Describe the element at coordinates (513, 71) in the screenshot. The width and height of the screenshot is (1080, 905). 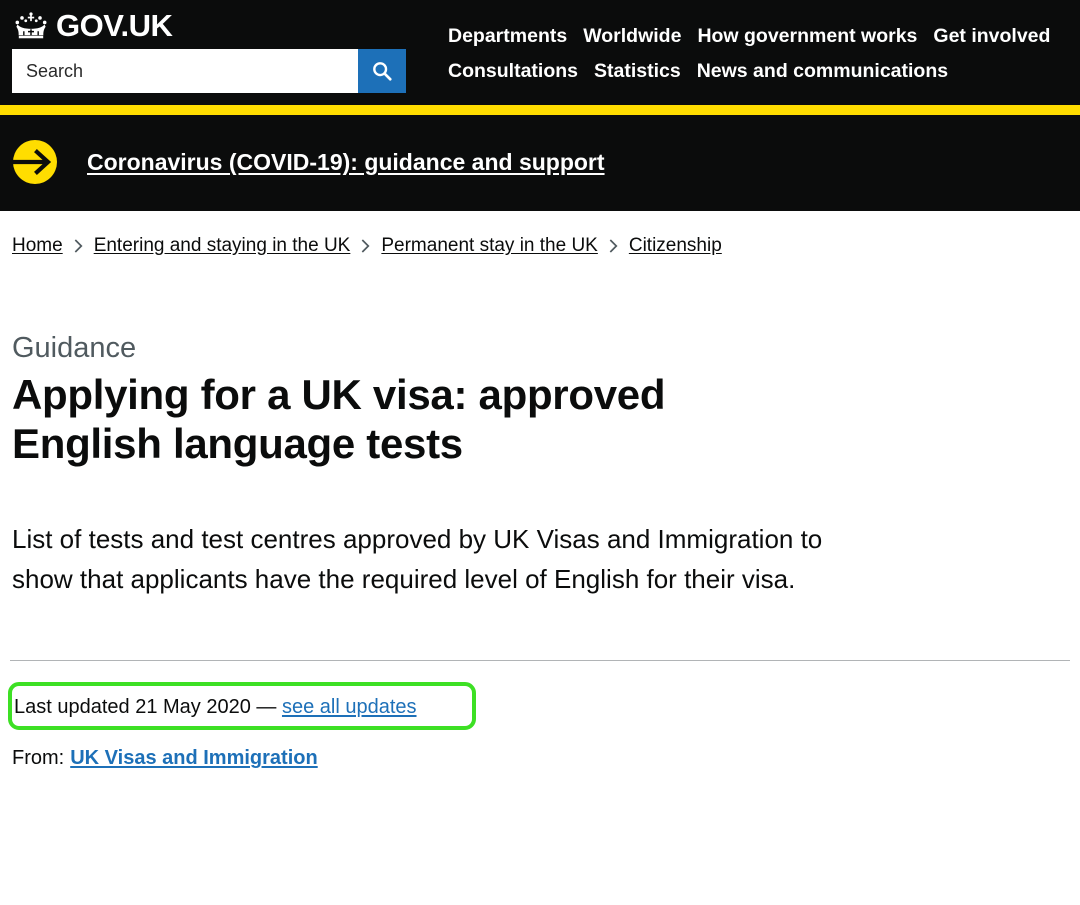
I see `nav-item-consultations: Consultations` at that location.